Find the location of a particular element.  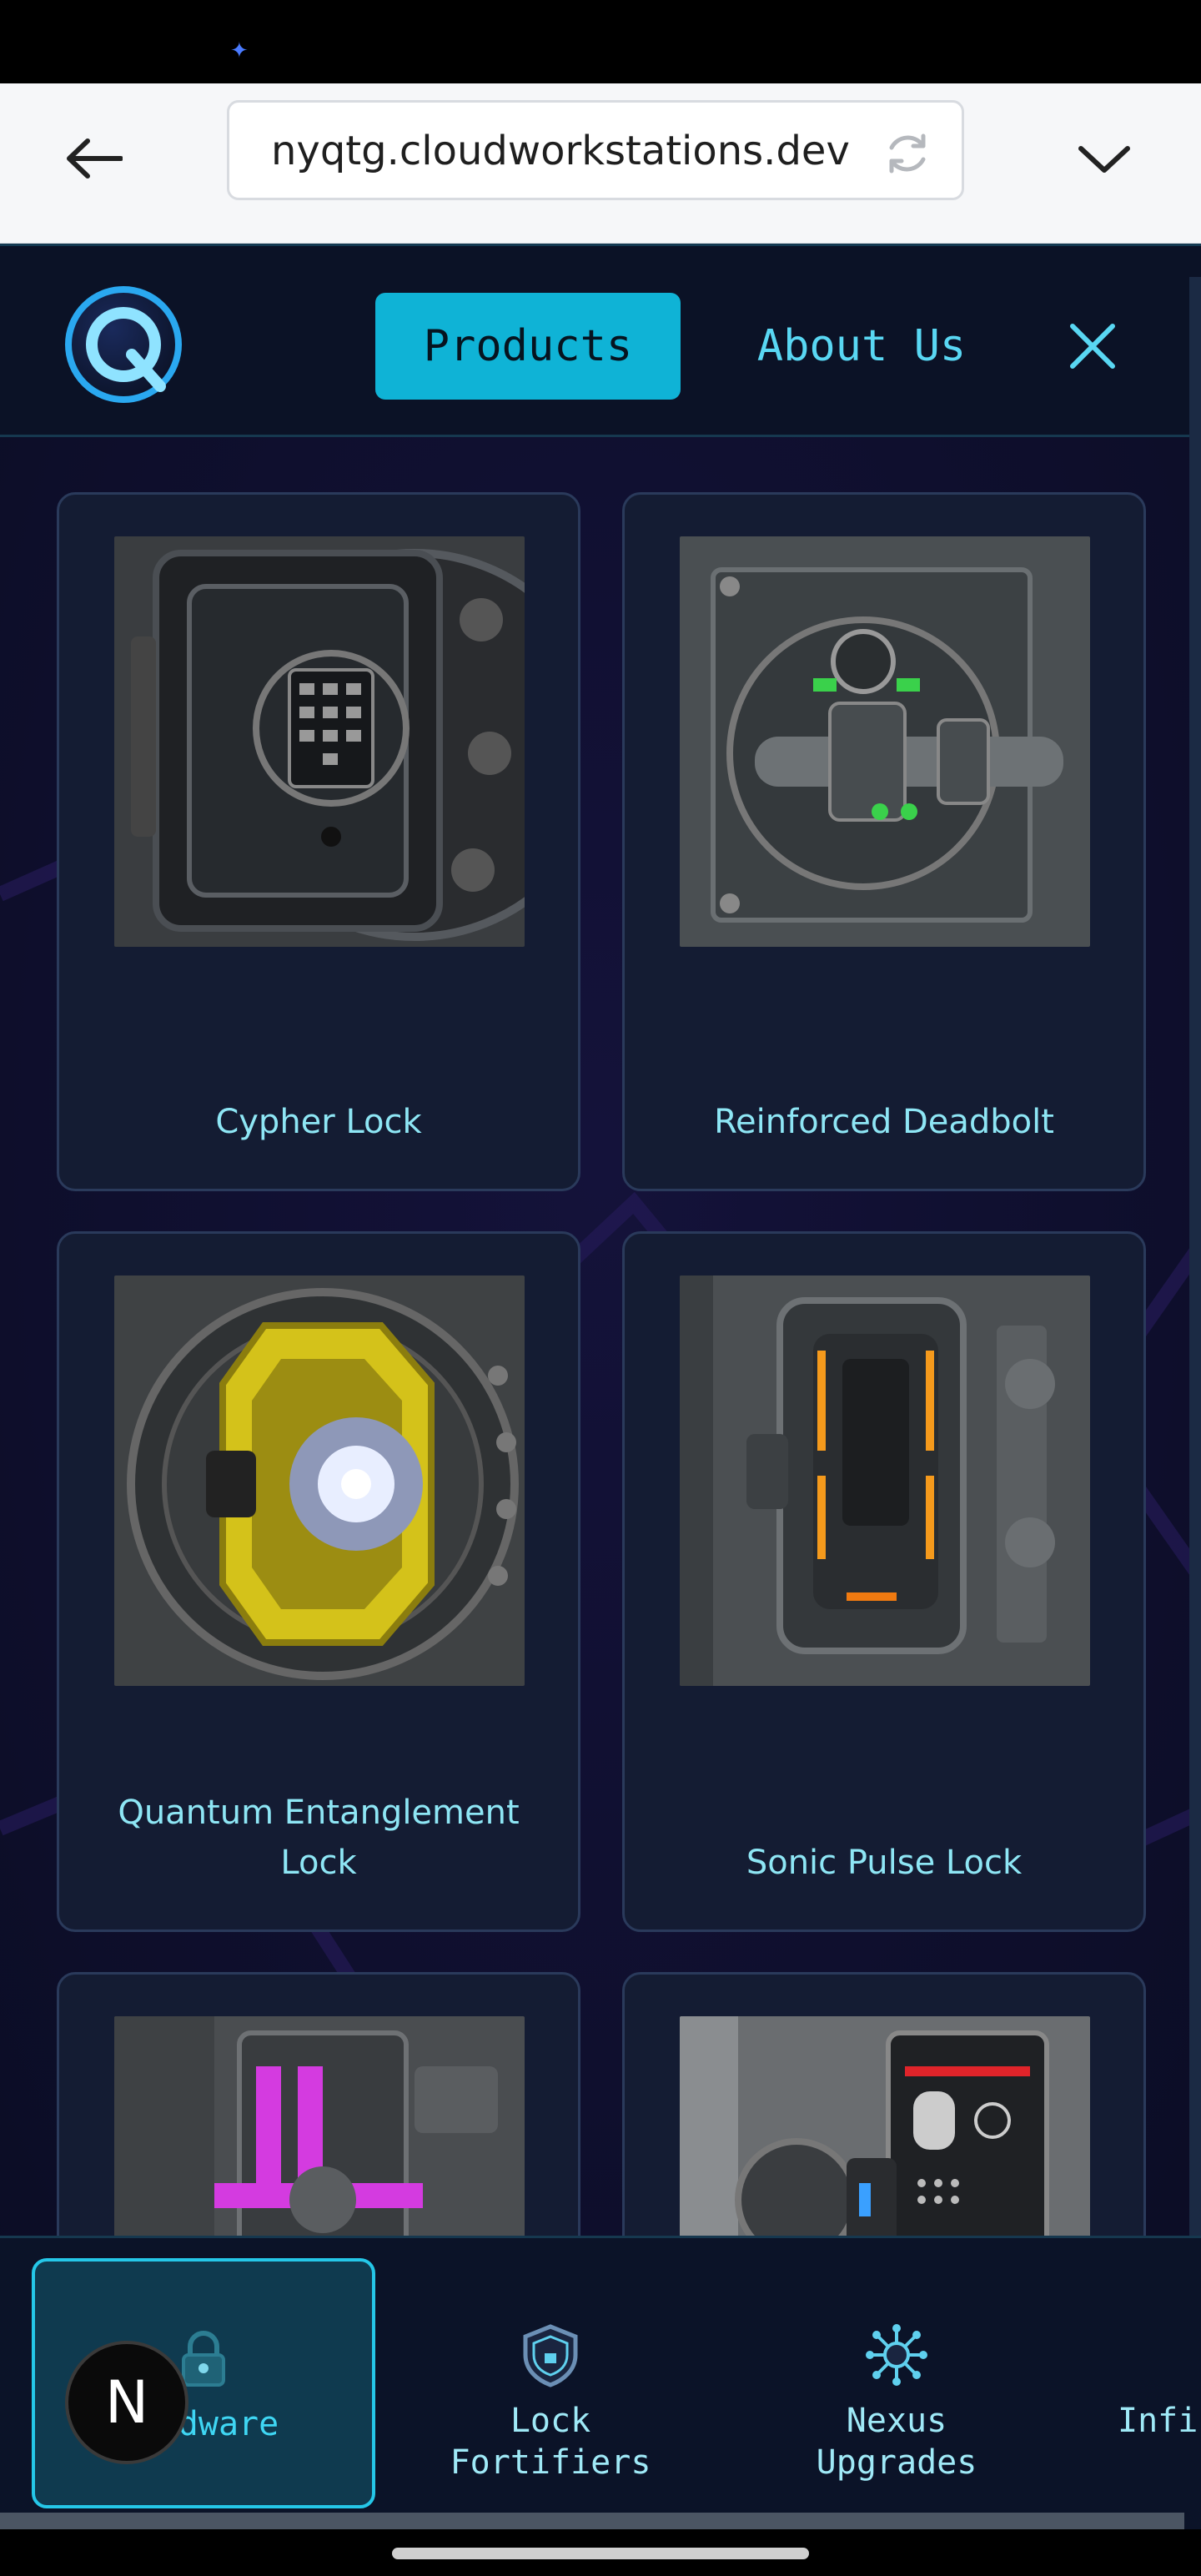

tab-label: dware is located at coordinates (229, 2424).